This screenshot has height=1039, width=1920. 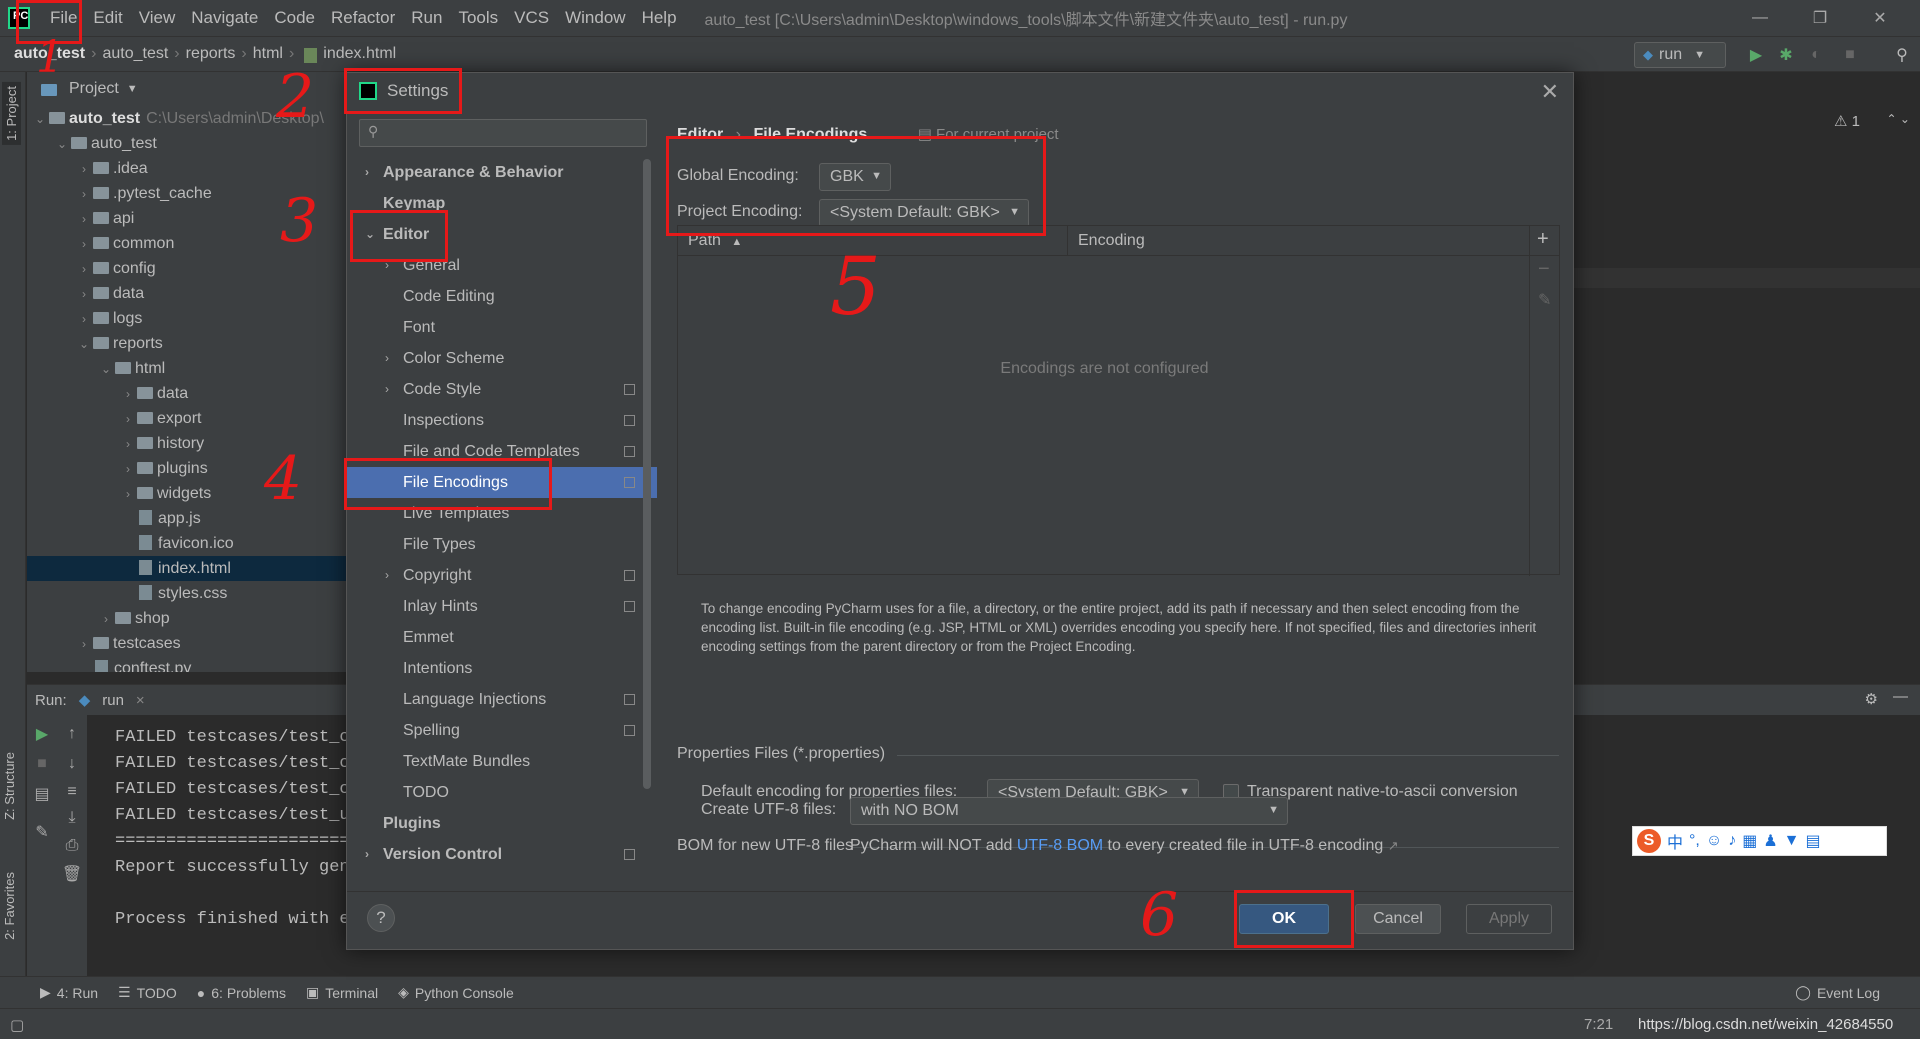 What do you see at coordinates (342, 992) in the screenshot?
I see `tool-terminal: ▣ Terminal` at bounding box center [342, 992].